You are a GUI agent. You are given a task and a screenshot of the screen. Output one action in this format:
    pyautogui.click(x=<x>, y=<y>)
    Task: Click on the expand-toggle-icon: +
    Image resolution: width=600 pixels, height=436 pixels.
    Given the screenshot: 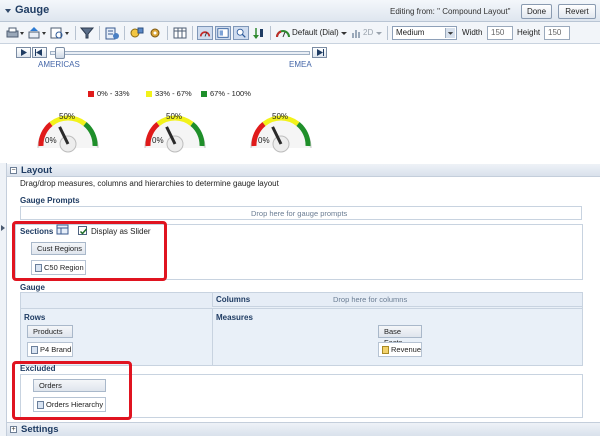 What is the action you would take?
    pyautogui.click(x=13, y=429)
    